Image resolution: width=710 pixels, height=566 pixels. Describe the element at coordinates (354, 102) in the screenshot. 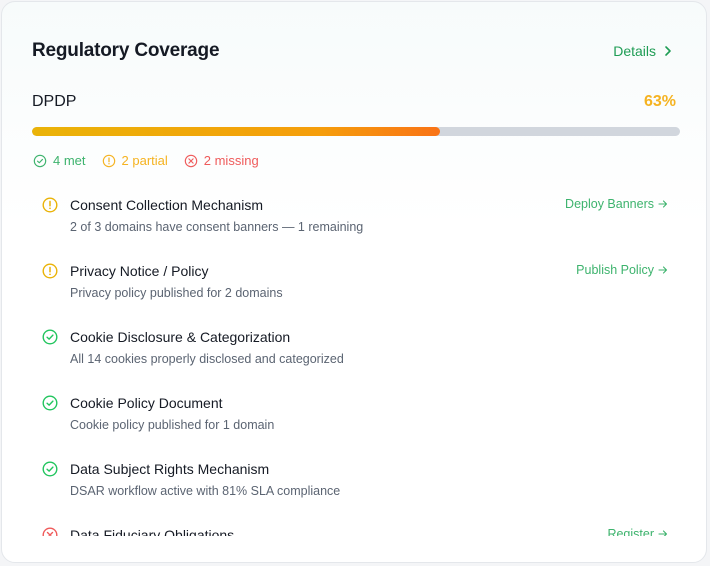

I see `regulation-row: DPDP 63%` at that location.